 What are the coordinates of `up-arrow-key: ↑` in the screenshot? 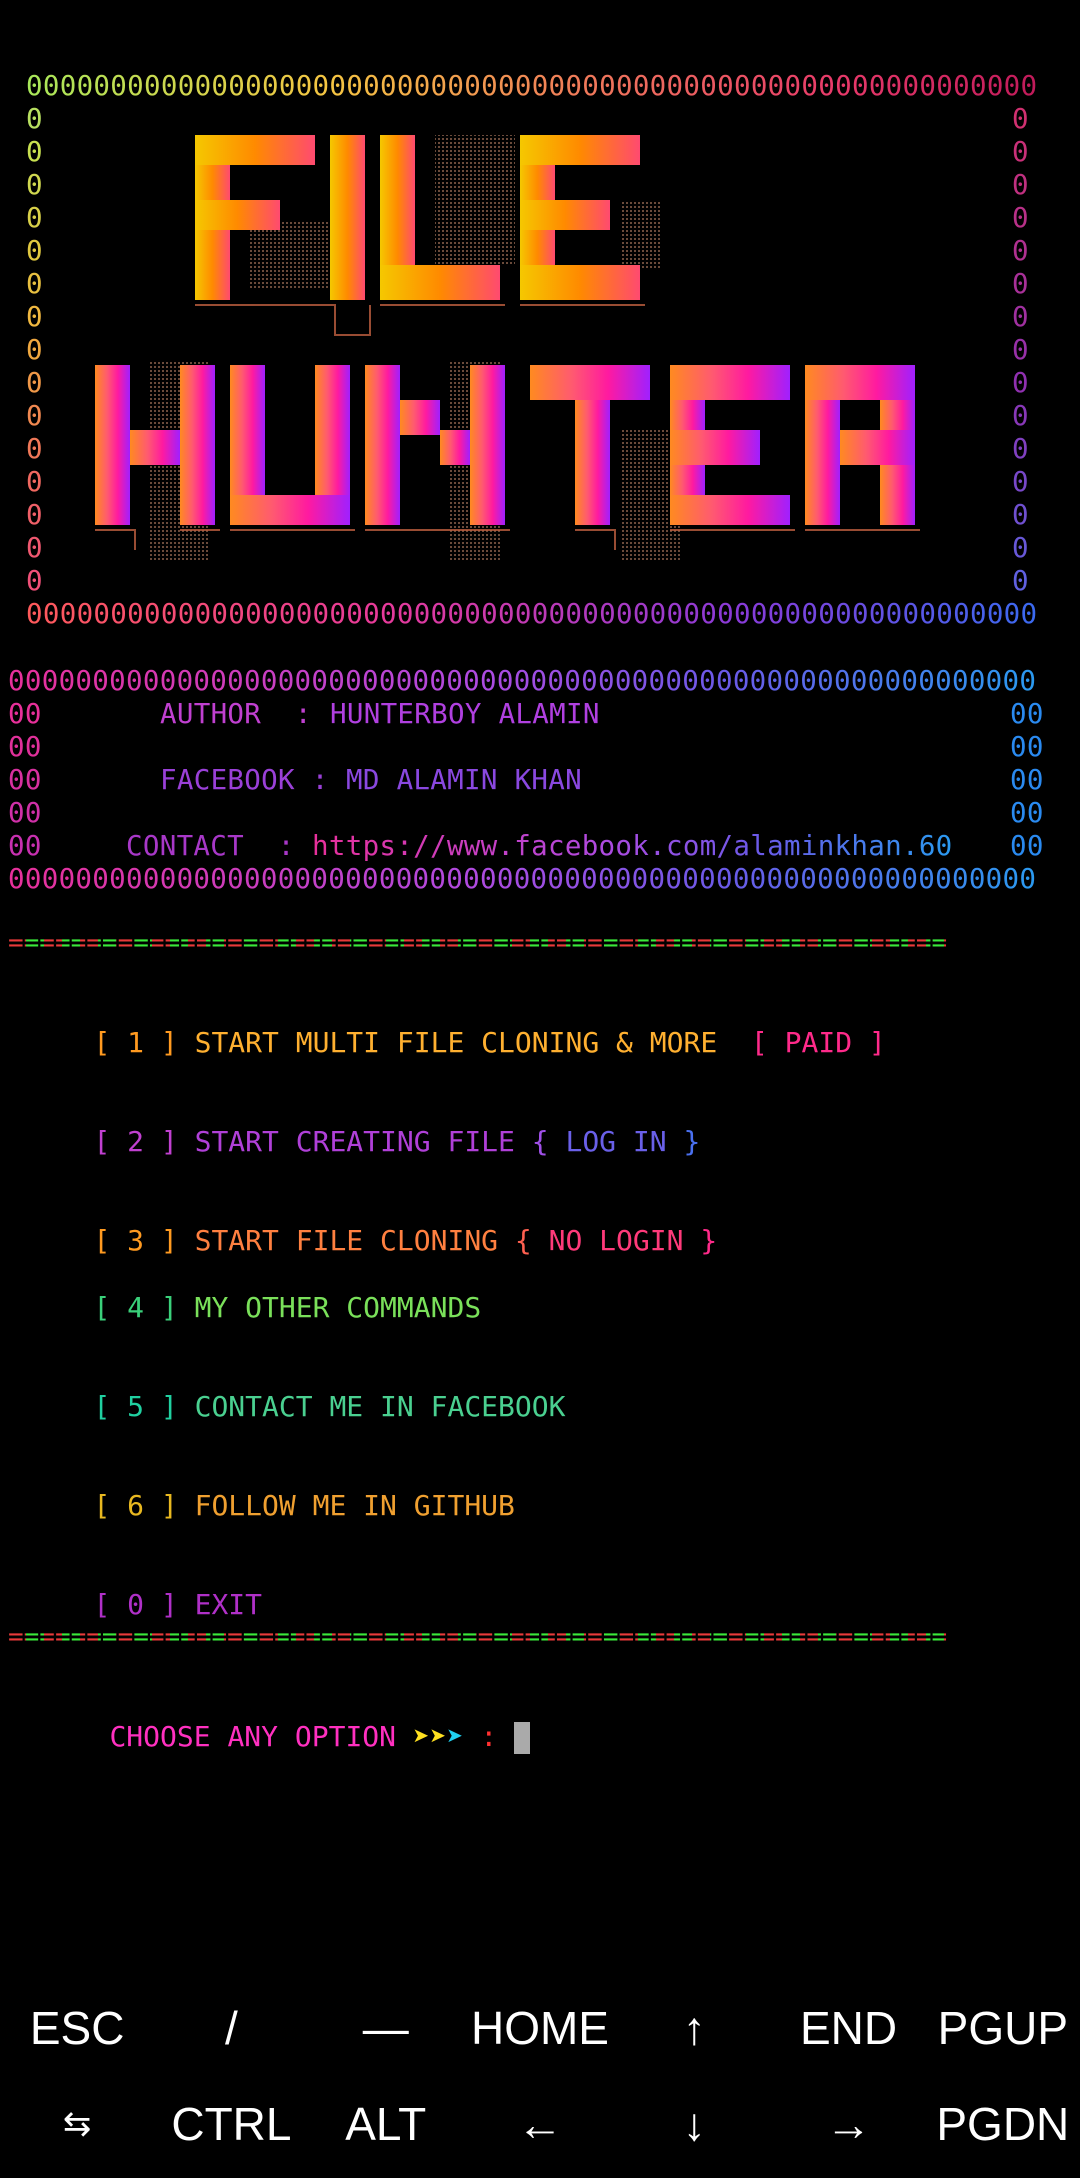 It's located at (694, 2028).